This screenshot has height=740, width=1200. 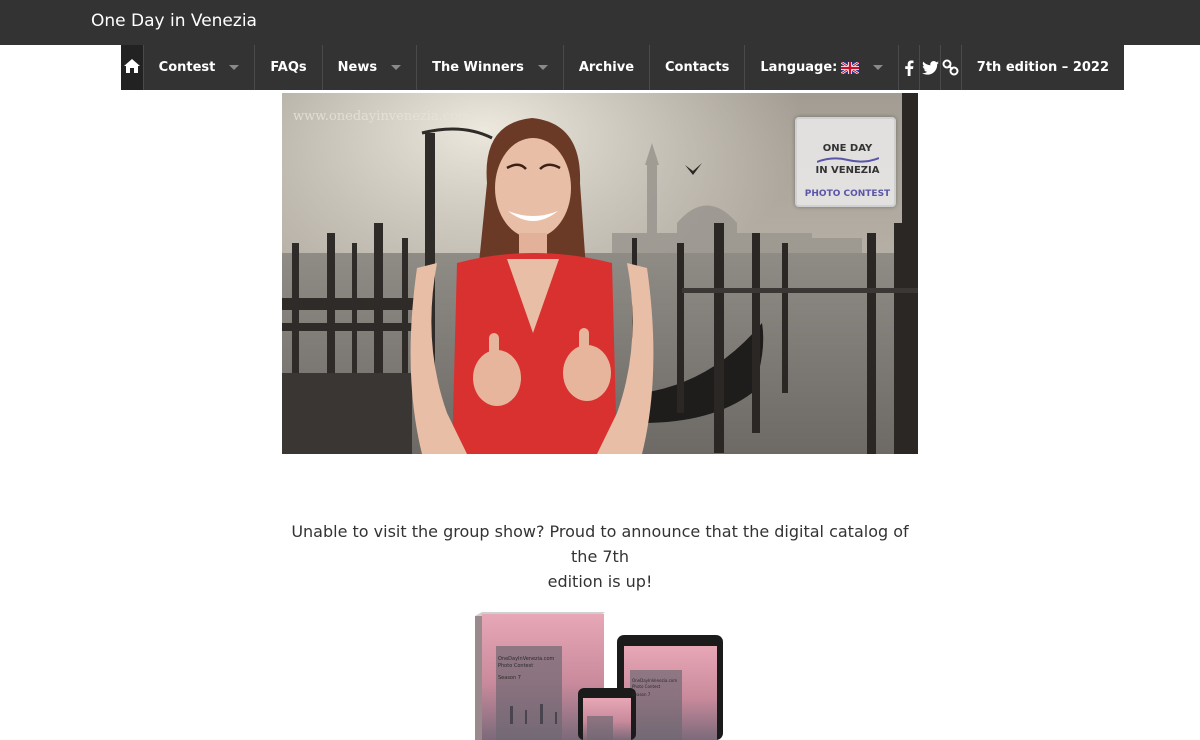 I want to click on logo-line-1: ONE DAY, so click(x=847, y=148).